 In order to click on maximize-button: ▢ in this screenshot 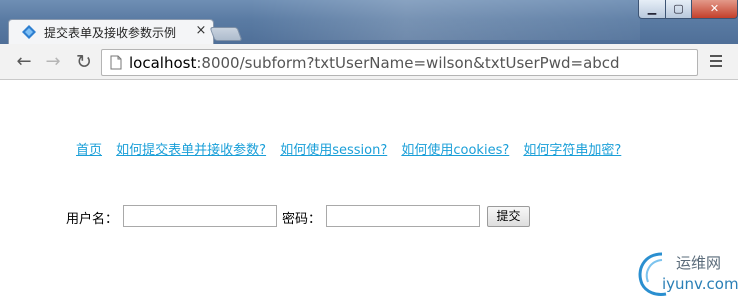, I will do `click(678, 9)`.